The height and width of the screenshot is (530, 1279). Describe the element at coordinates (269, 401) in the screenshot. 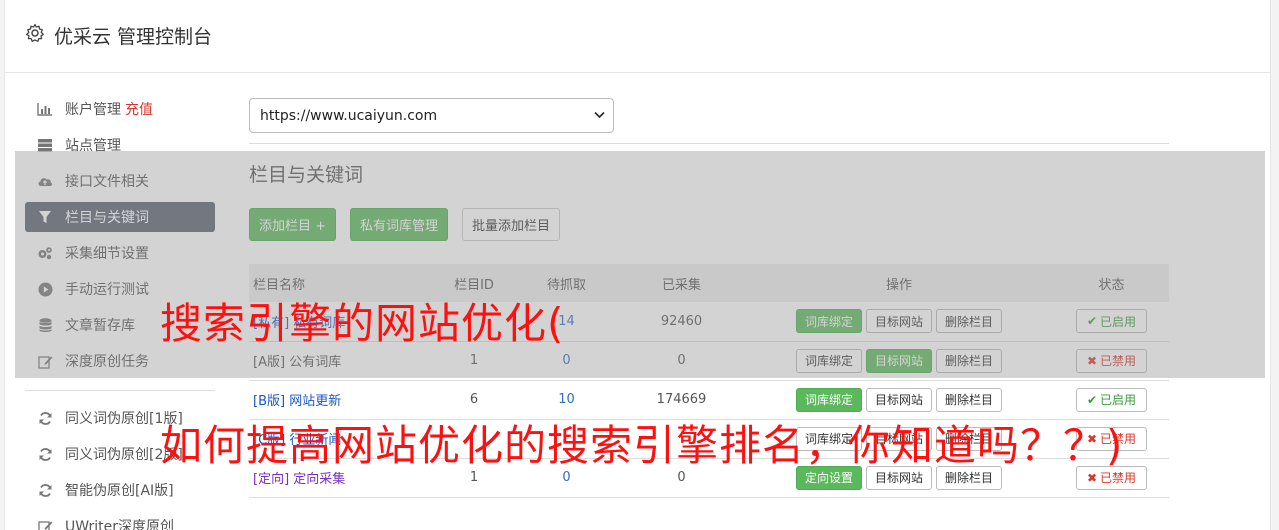

I see `column-tag: [B版]` at that location.